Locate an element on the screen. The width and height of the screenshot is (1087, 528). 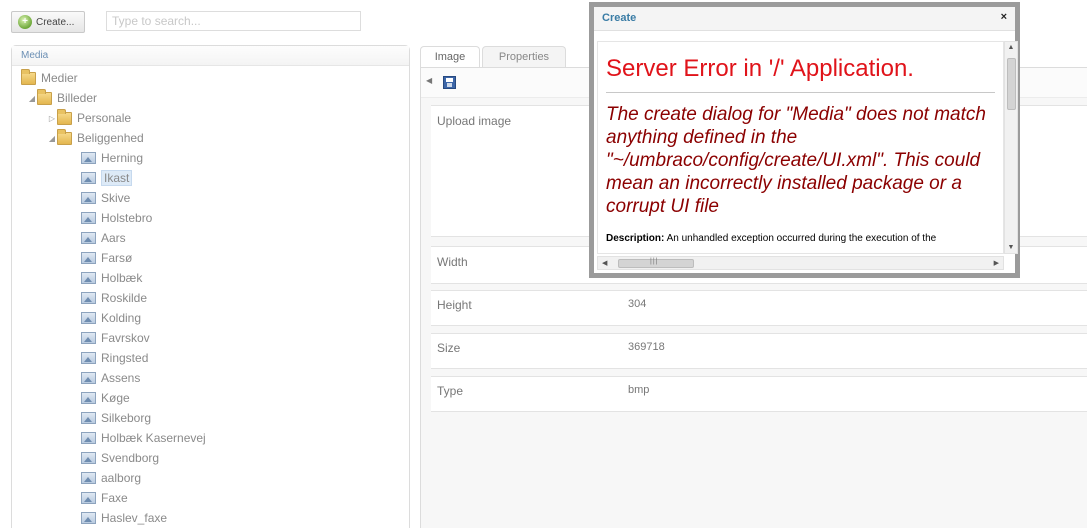
tree-node-image: Svendborg is located at coordinates (120, 458).